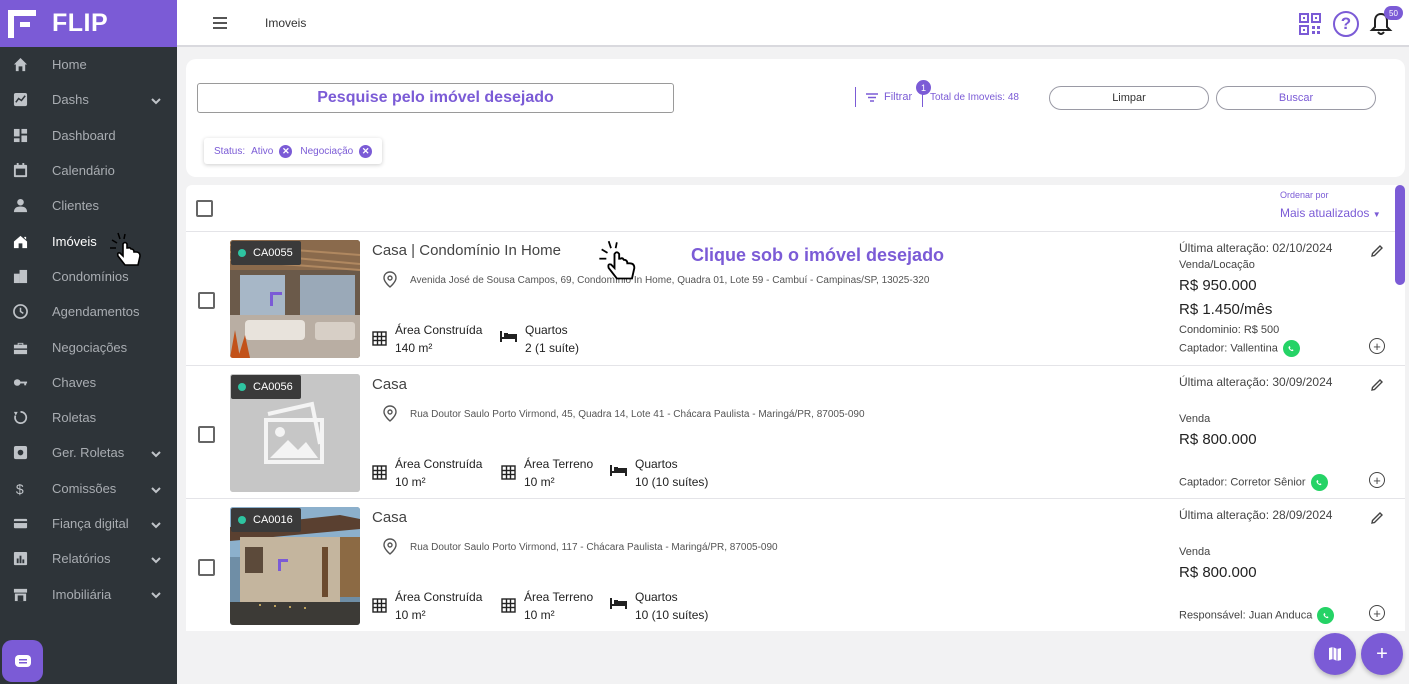 This screenshot has width=1409, height=684. What do you see at coordinates (466, 250) in the screenshot?
I see `property-title: Casa | Condomínio In Home` at bounding box center [466, 250].